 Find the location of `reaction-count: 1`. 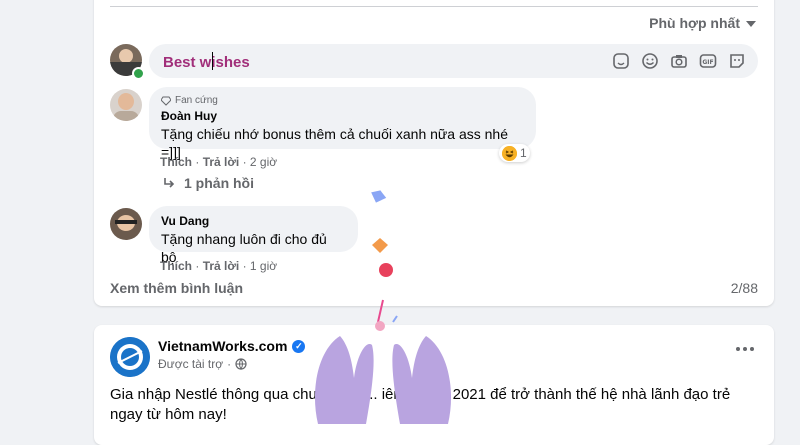

reaction-count: 1 is located at coordinates (523, 153).